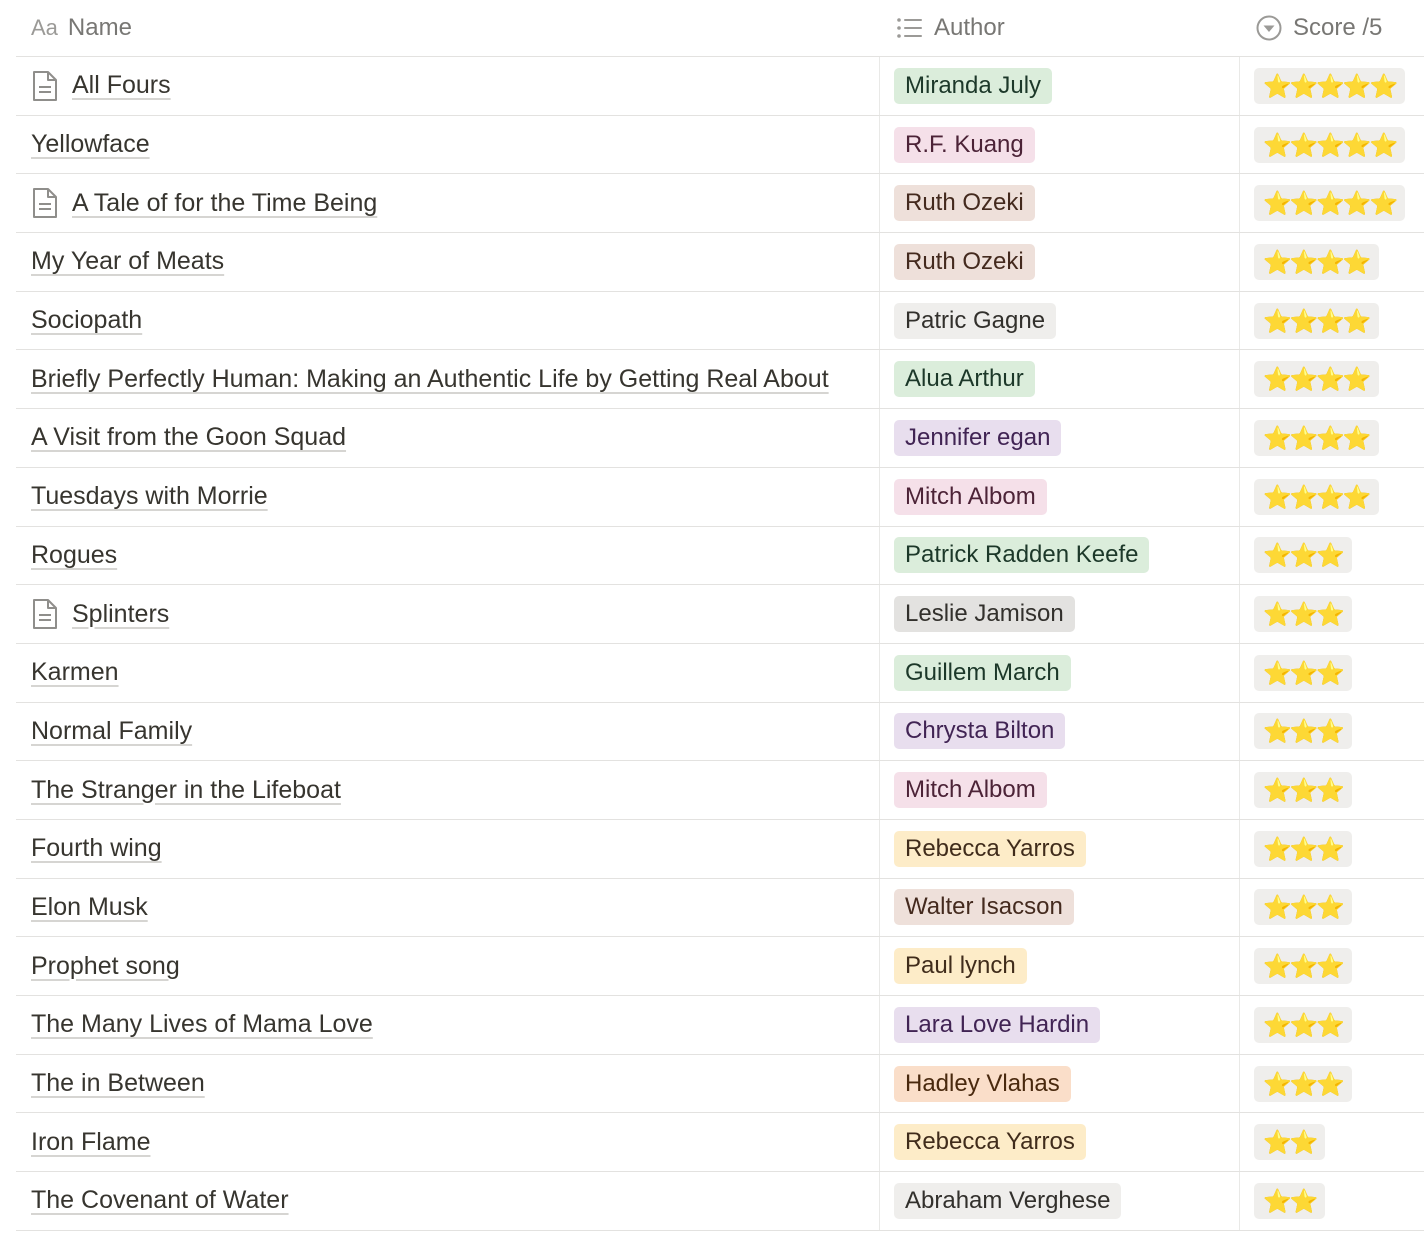 The width and height of the screenshot is (1424, 1240). I want to click on name-cell: The Covenant of Water, so click(448, 1201).